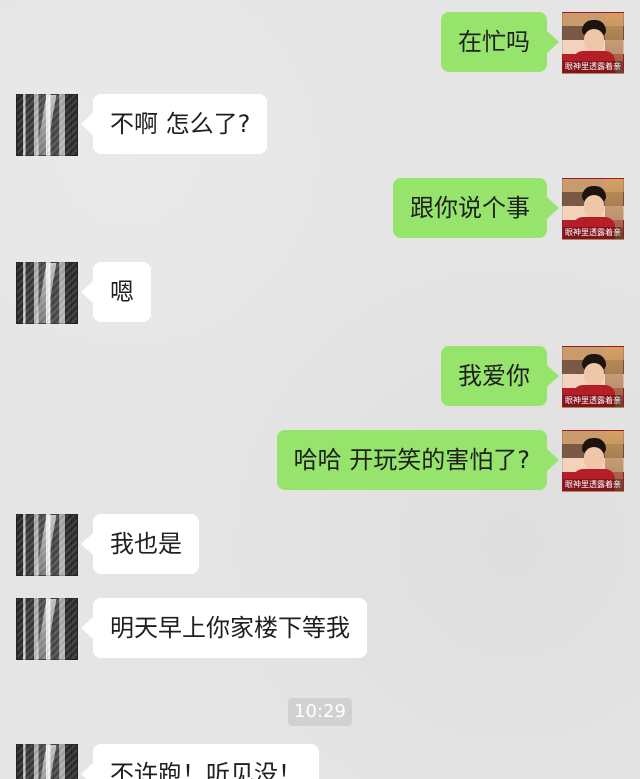 Image resolution: width=640 pixels, height=779 pixels. What do you see at coordinates (476, 208) in the screenshot?
I see `outgoing-message-bubble: 跟你说个事` at bounding box center [476, 208].